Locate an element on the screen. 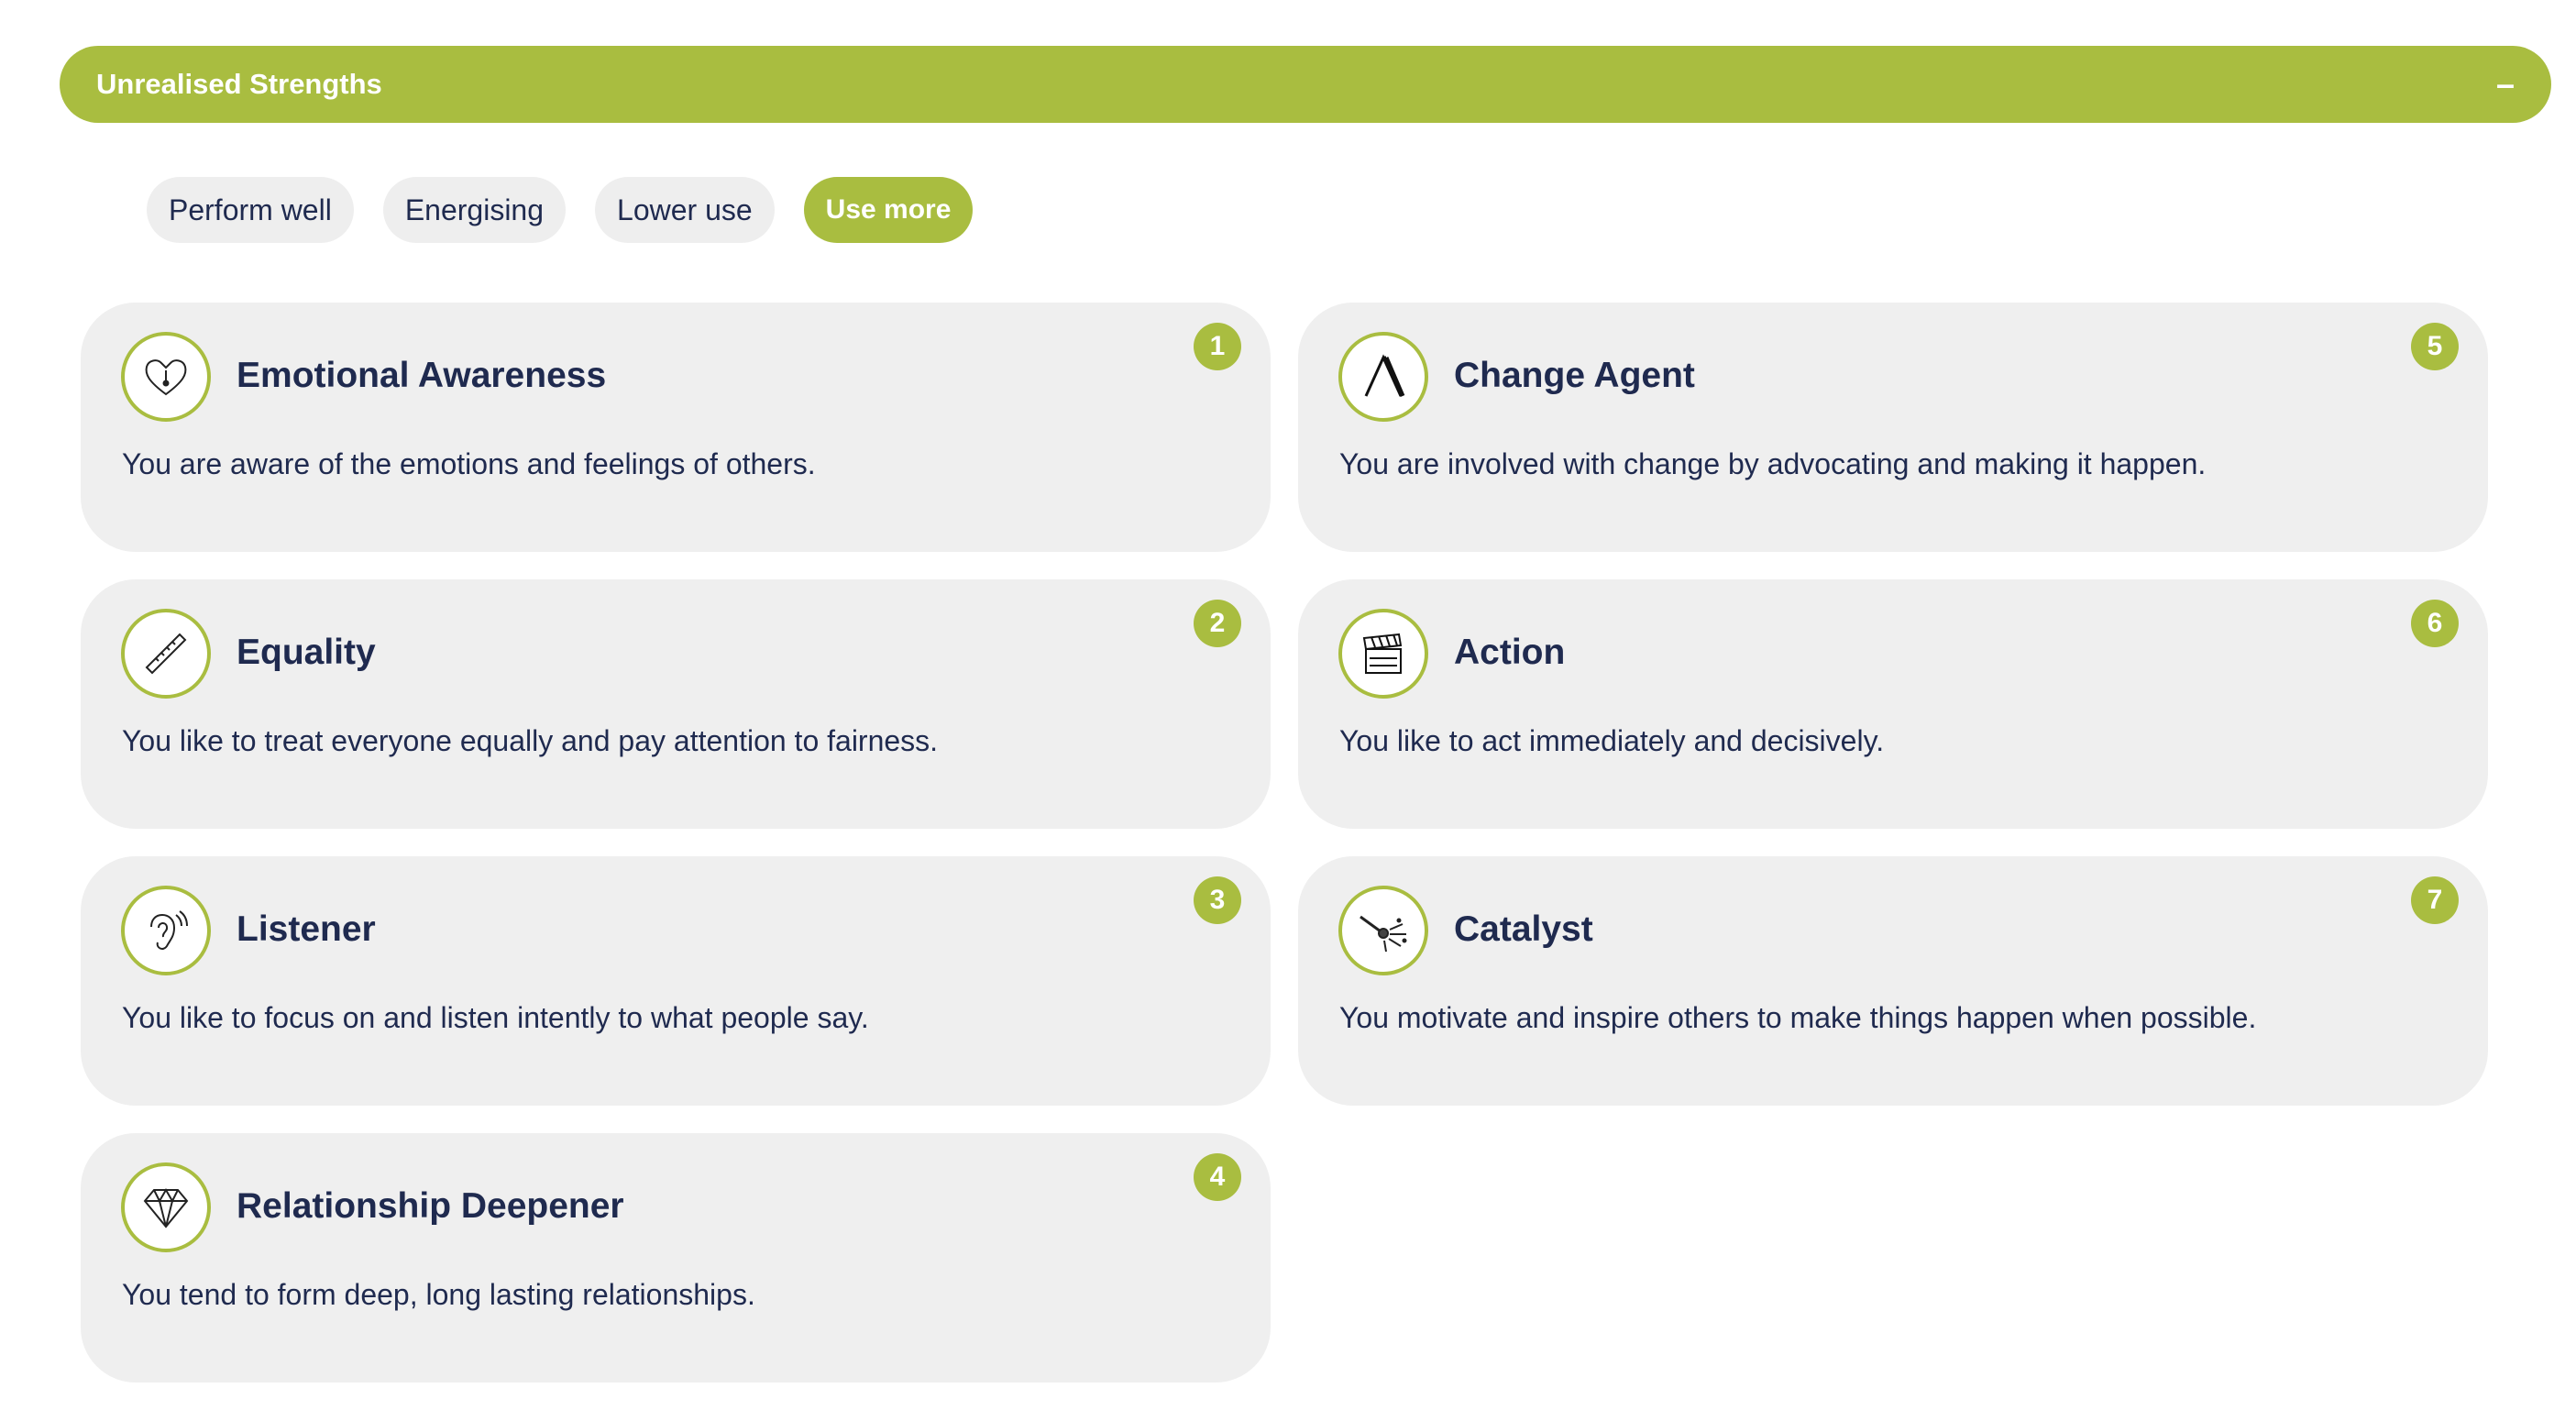 The image size is (2576, 1410). heart-thermometer-icon is located at coordinates (166, 377).